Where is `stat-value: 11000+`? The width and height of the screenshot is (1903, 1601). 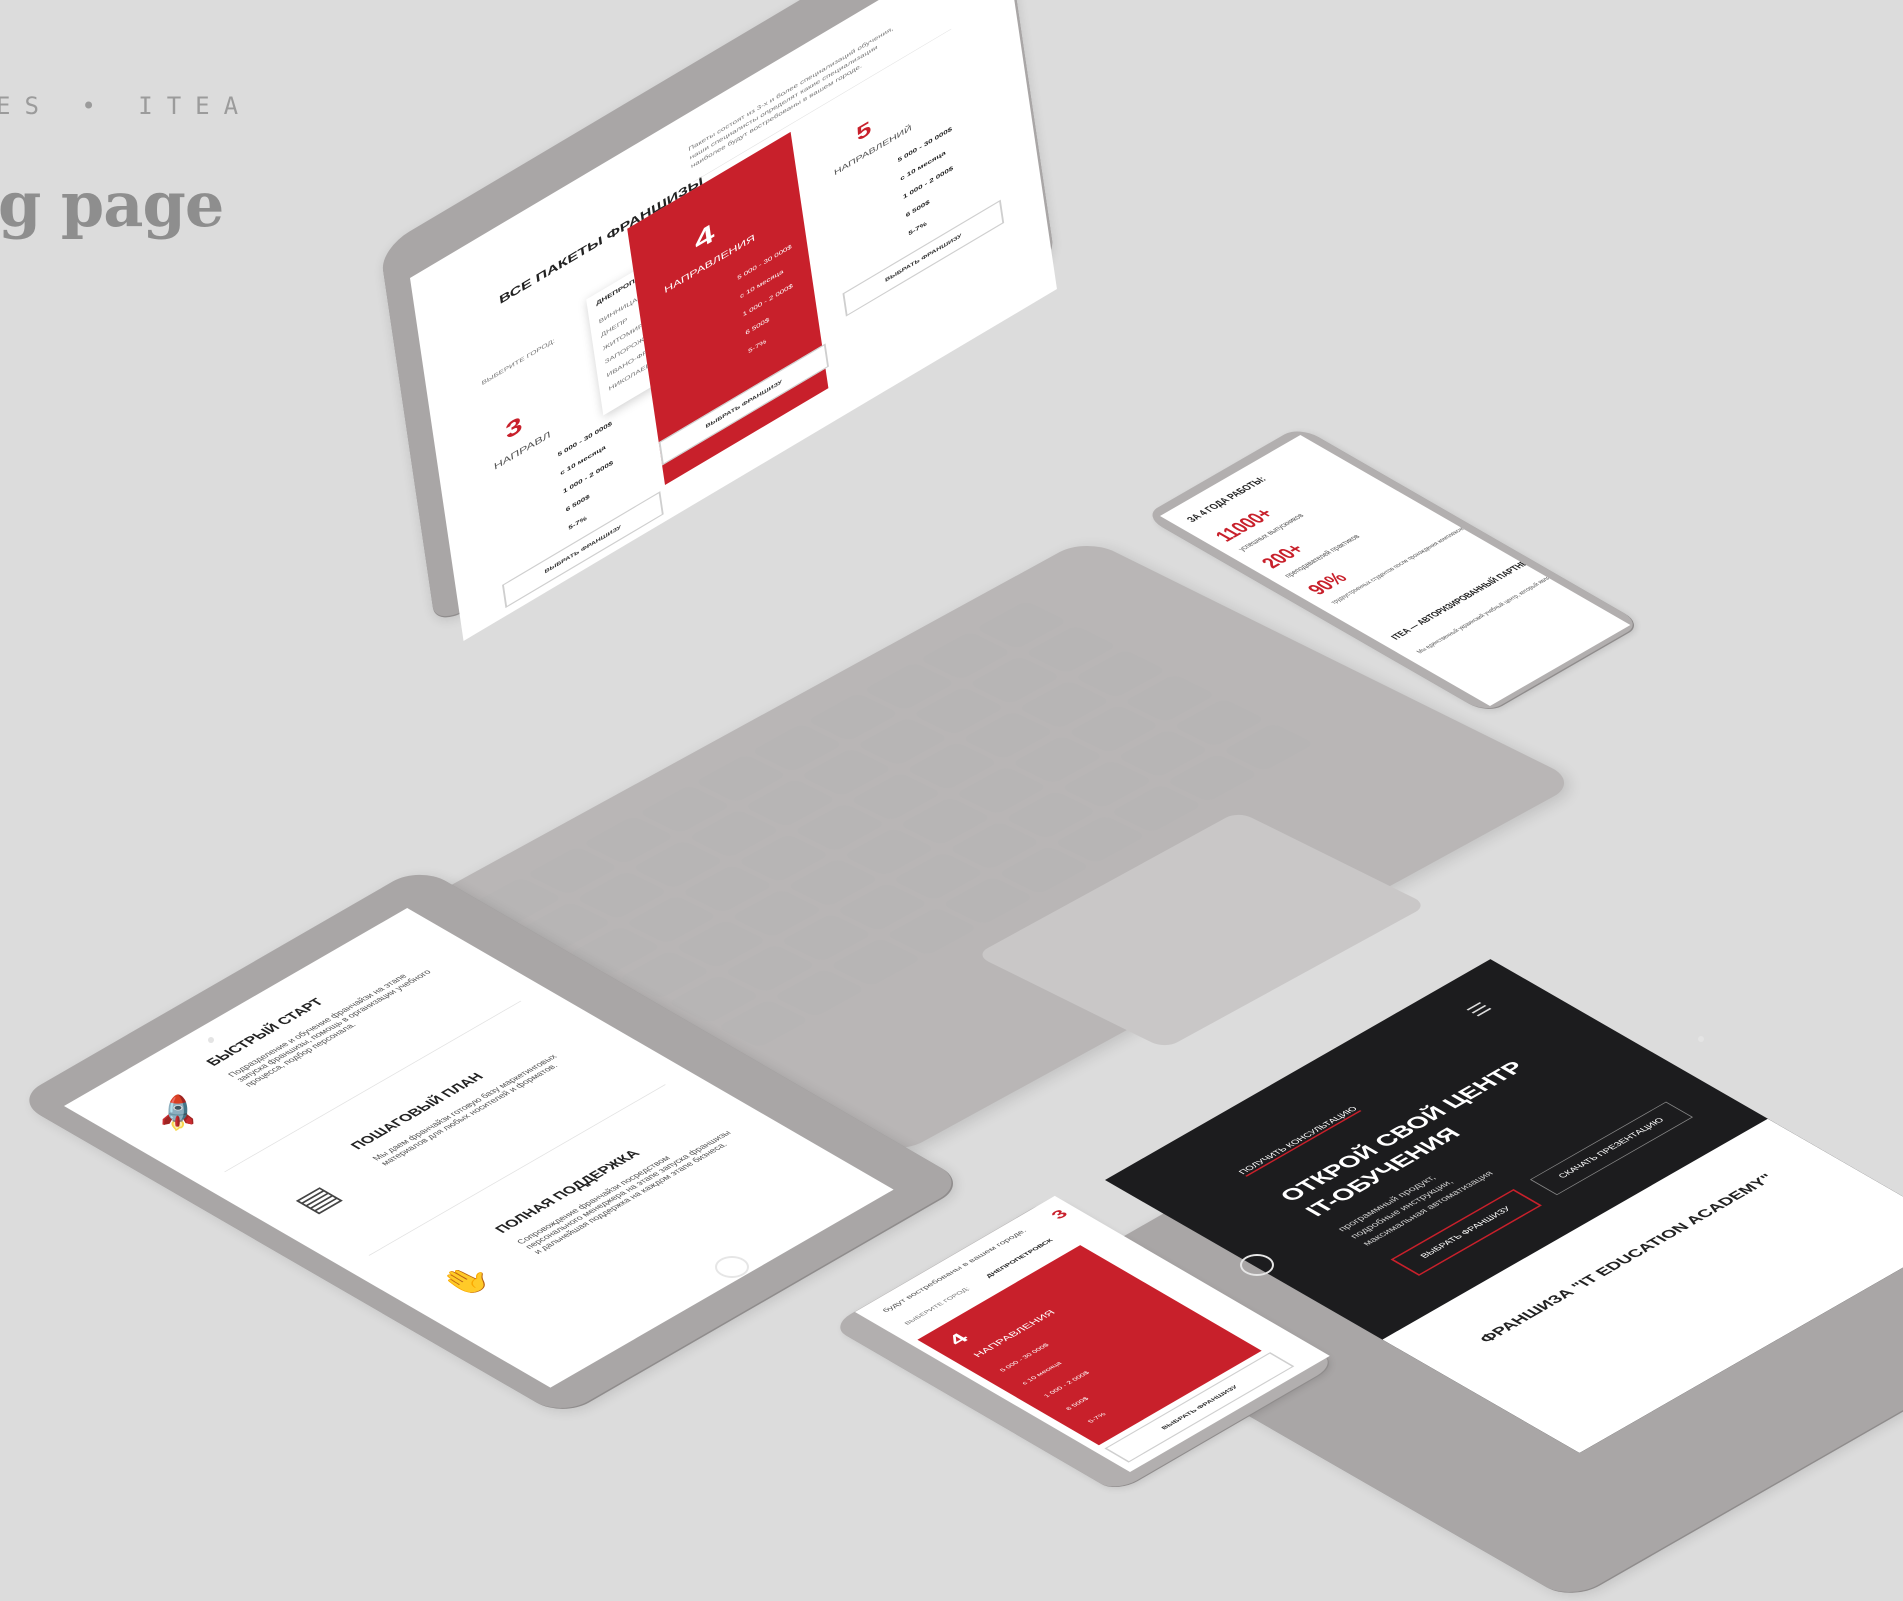
stat-value: 11000+ is located at coordinates (1244, 524).